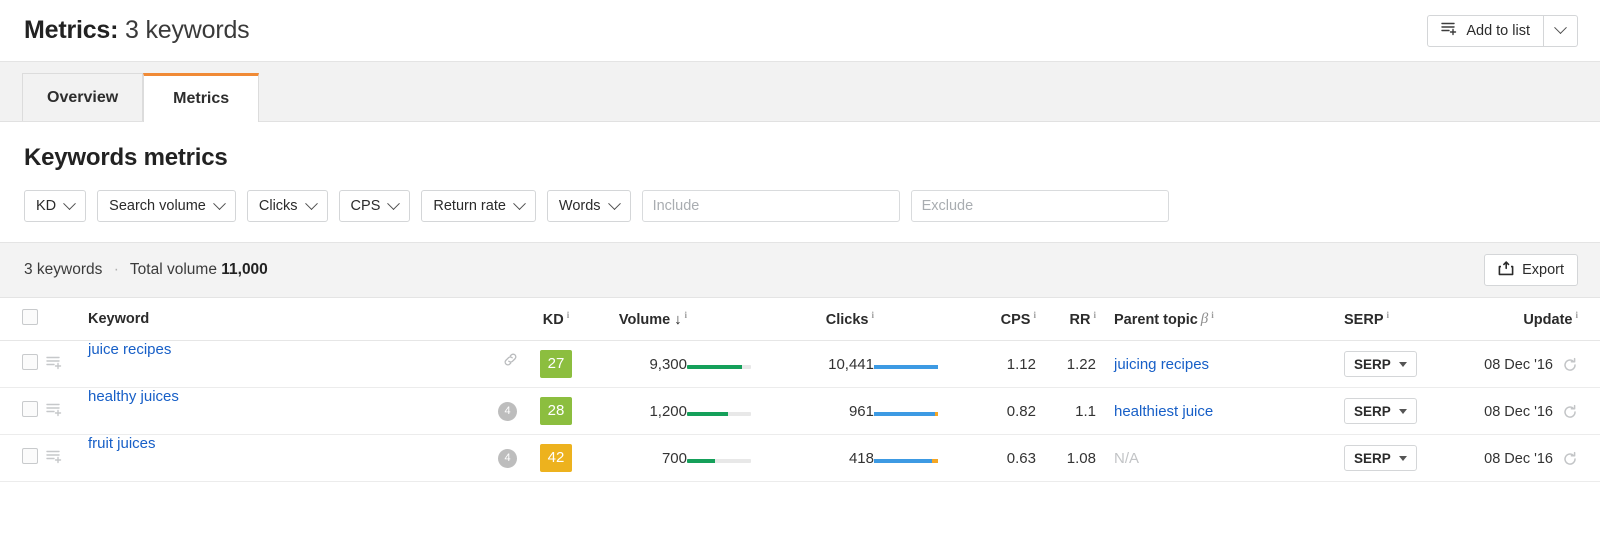 This screenshot has width=1600, height=541. I want to click on row-volume-cell: 700, so click(637, 458).